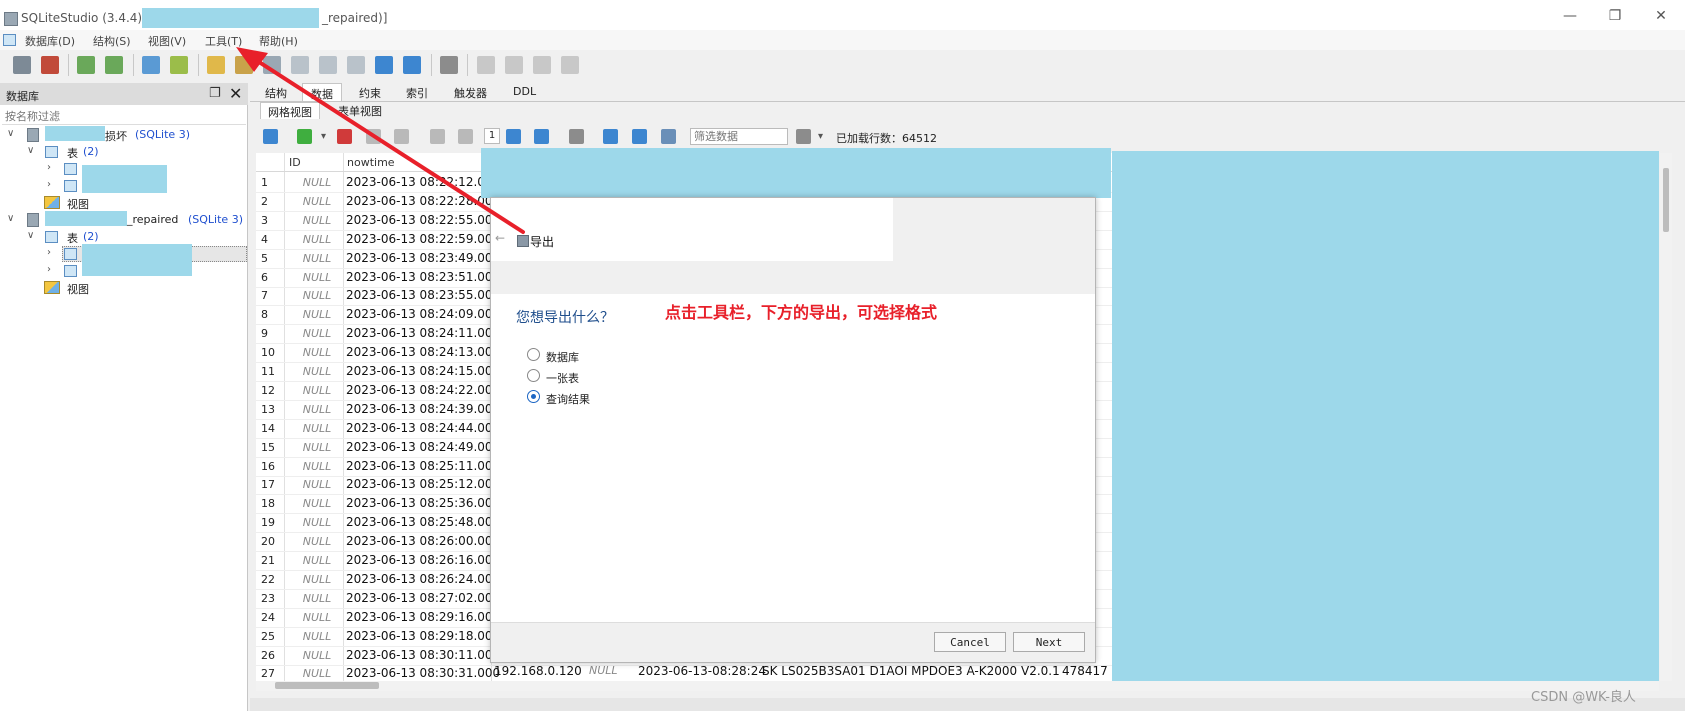 The height and width of the screenshot is (711, 1685). I want to click on tab-constraints: 约束, so click(370, 92).